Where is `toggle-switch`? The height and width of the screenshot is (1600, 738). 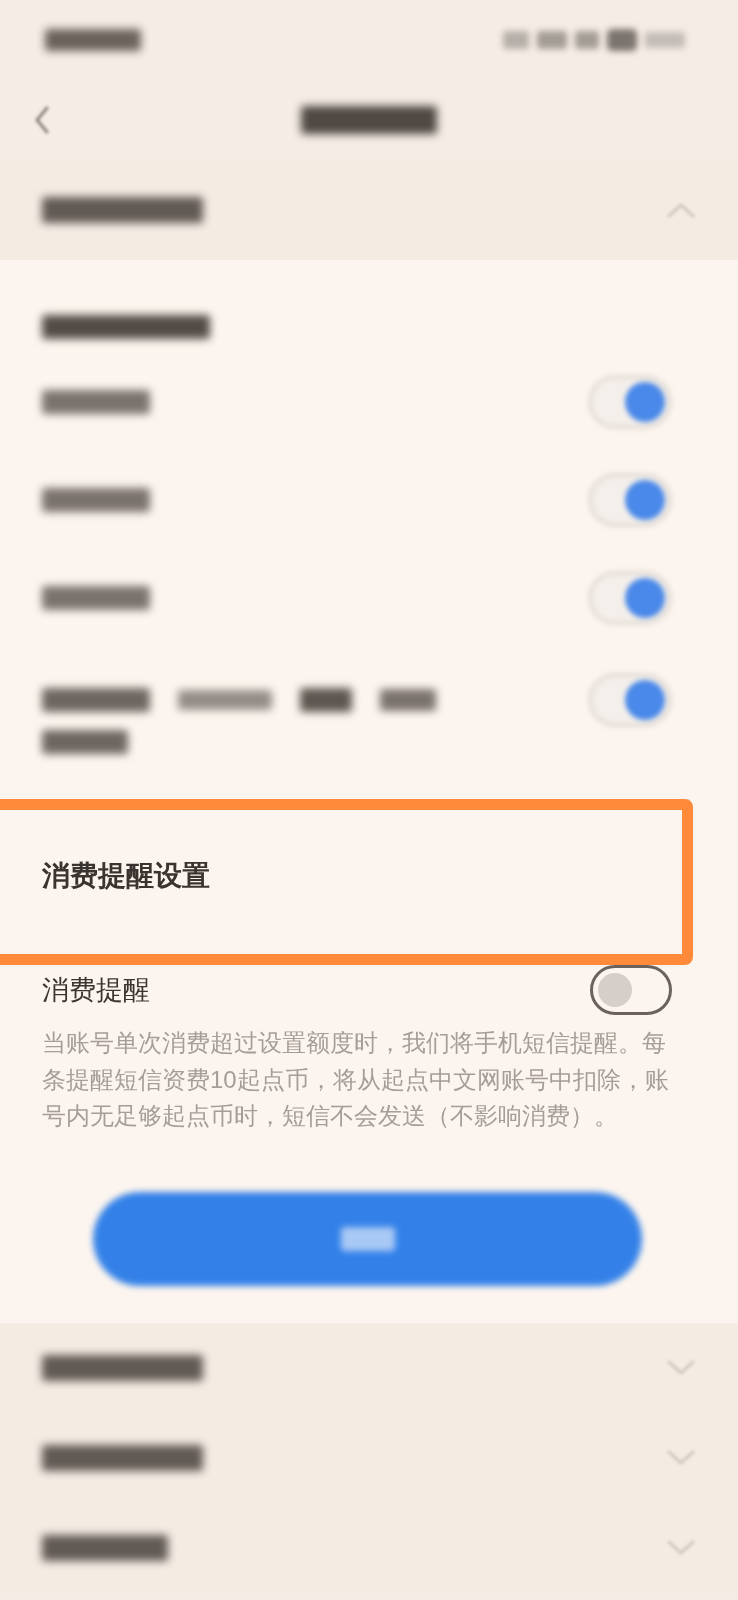 toggle-switch is located at coordinates (631, 990).